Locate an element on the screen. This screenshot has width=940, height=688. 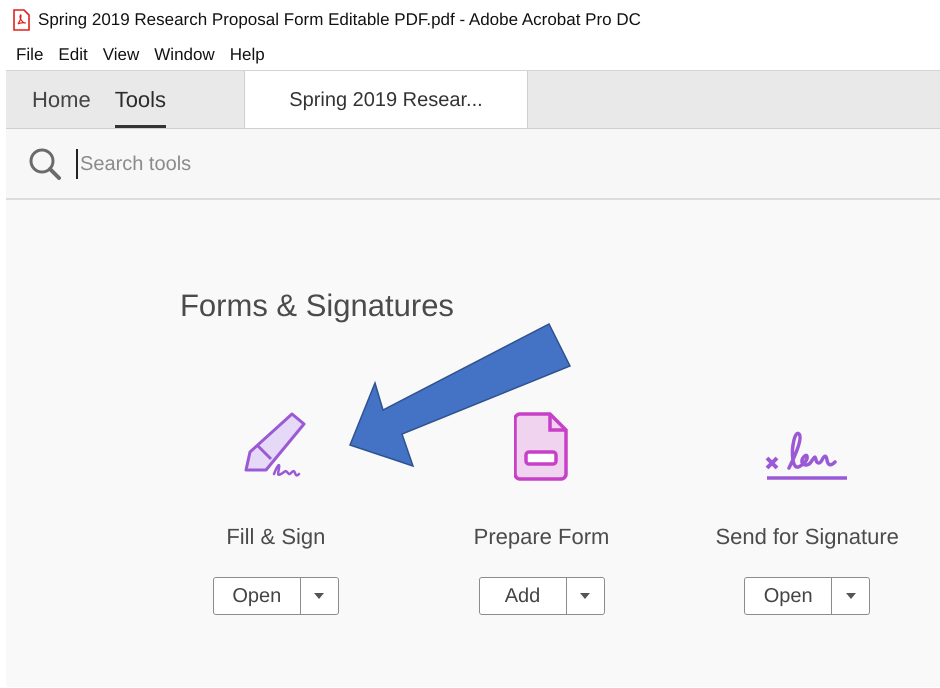
menu-item: File is located at coordinates (30, 55).